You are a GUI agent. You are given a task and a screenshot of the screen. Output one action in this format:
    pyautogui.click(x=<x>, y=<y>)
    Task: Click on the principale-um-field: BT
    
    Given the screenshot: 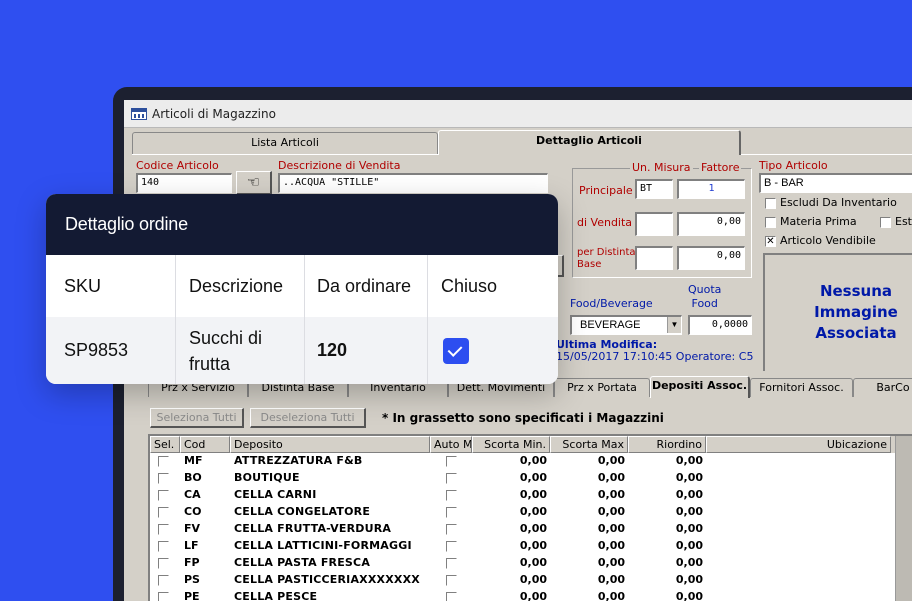 What is the action you would take?
    pyautogui.click(x=654, y=189)
    